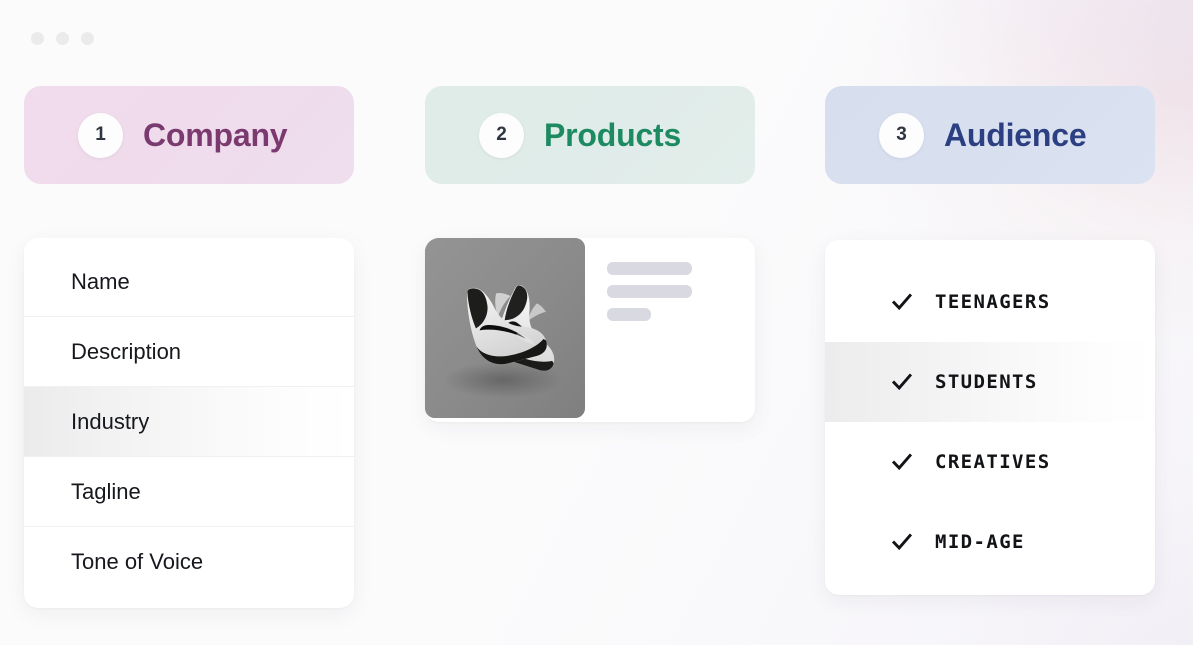 The image size is (1193, 645). What do you see at coordinates (106, 491) in the screenshot?
I see `field-label-tagline: Tagline` at bounding box center [106, 491].